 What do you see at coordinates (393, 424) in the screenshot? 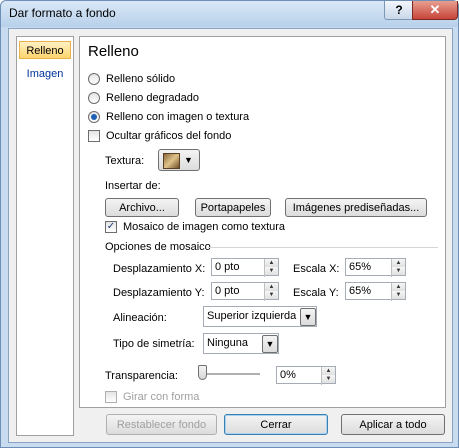
I see `apply-to-all-button: Aplicar a todo` at bounding box center [393, 424].